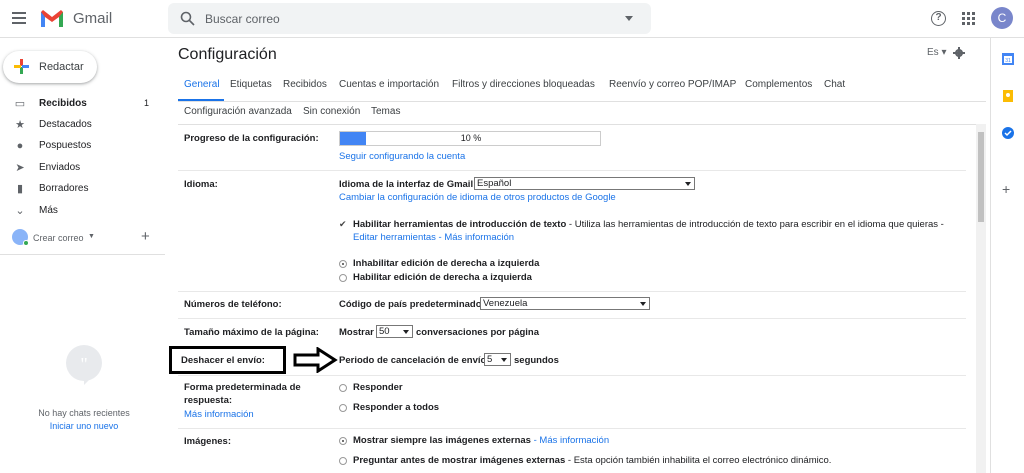  Describe the element at coordinates (87, 238) in the screenshot. I see `chat-user-row: Crear correo ▼ +` at that location.